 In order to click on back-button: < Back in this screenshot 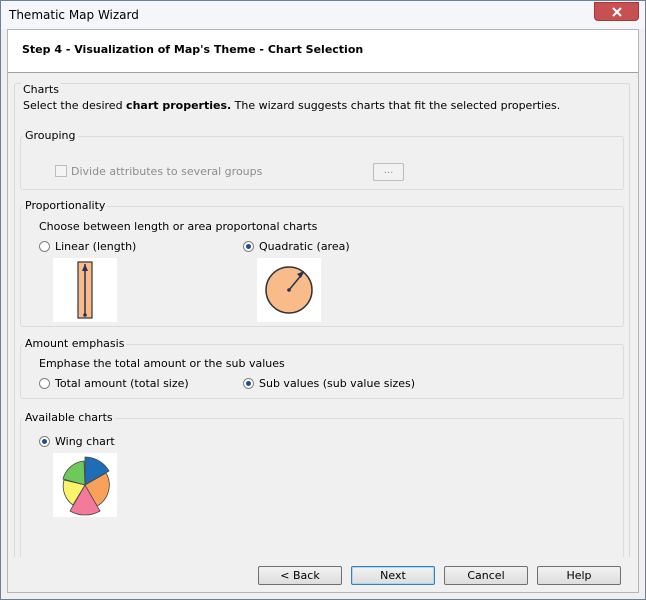, I will do `click(300, 575)`.